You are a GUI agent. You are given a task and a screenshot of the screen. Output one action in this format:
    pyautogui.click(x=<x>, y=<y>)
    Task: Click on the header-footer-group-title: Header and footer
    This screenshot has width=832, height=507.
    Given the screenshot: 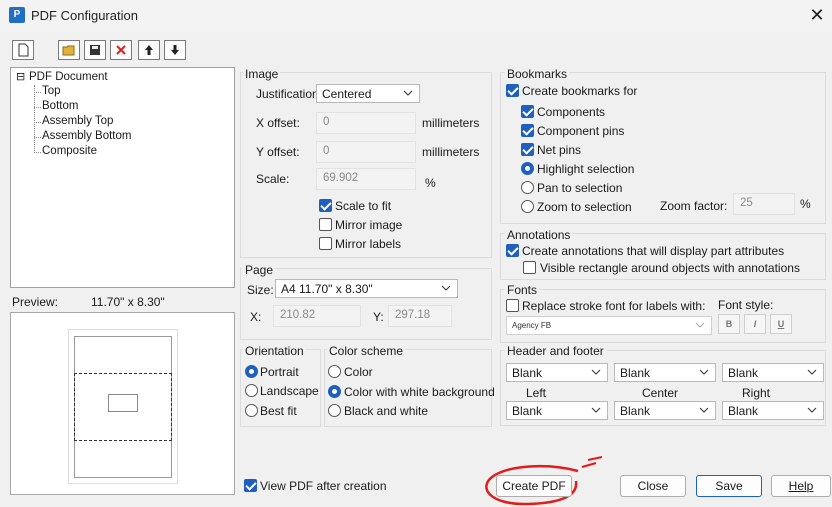 What is the action you would take?
    pyautogui.click(x=555, y=351)
    